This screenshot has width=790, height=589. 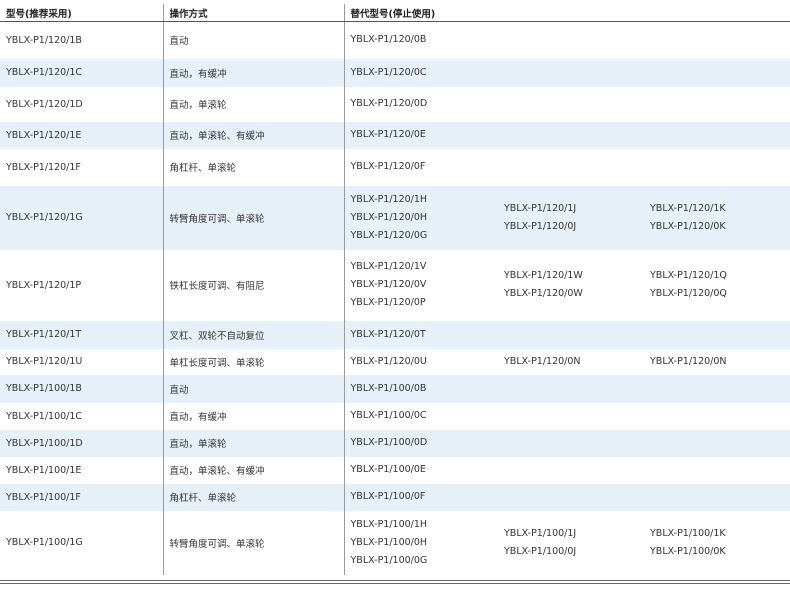 What do you see at coordinates (82, 40) in the screenshot?
I see `cell-model: YBLX-P1/120/1B` at bounding box center [82, 40].